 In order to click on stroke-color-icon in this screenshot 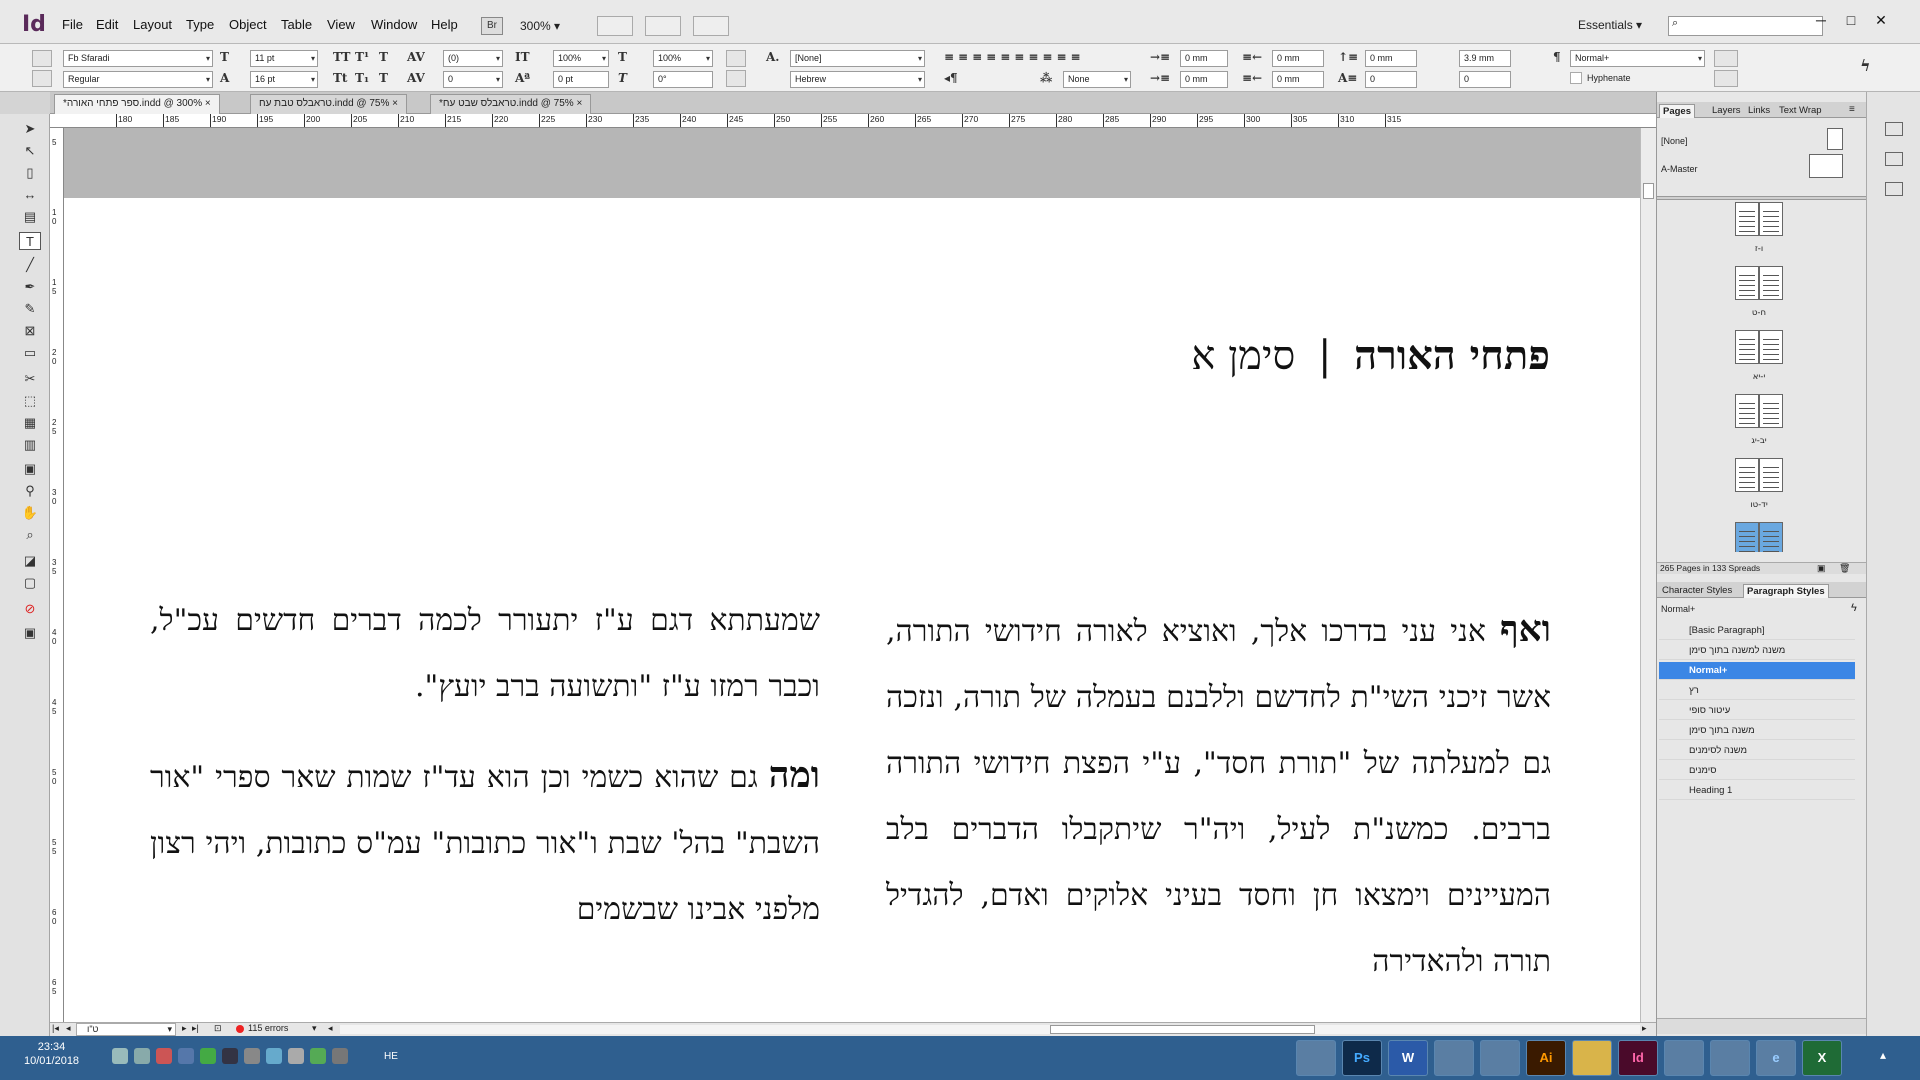, I will do `click(736, 78)`.